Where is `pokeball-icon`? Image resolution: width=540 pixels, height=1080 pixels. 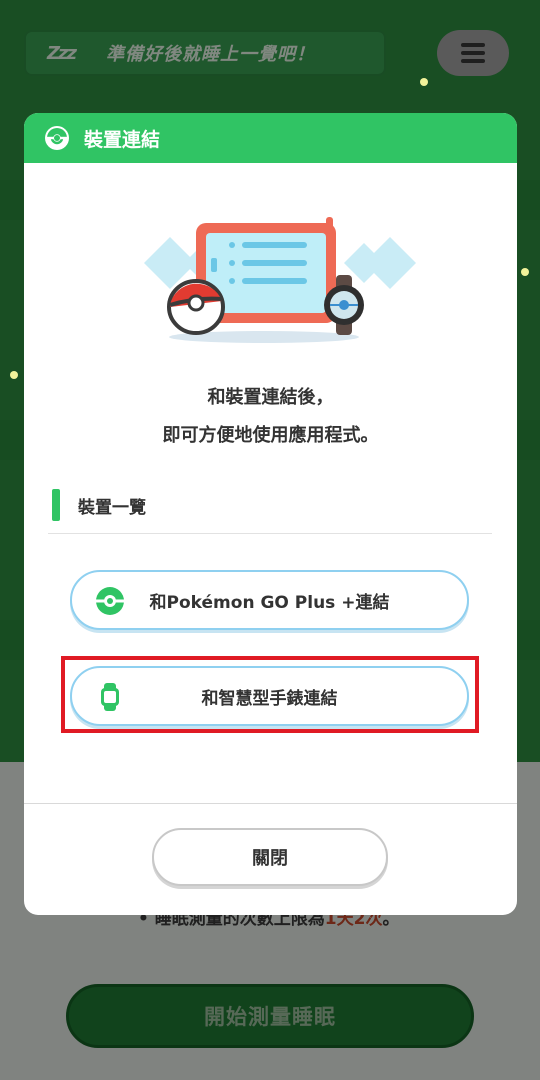 pokeball-icon is located at coordinates (57, 138).